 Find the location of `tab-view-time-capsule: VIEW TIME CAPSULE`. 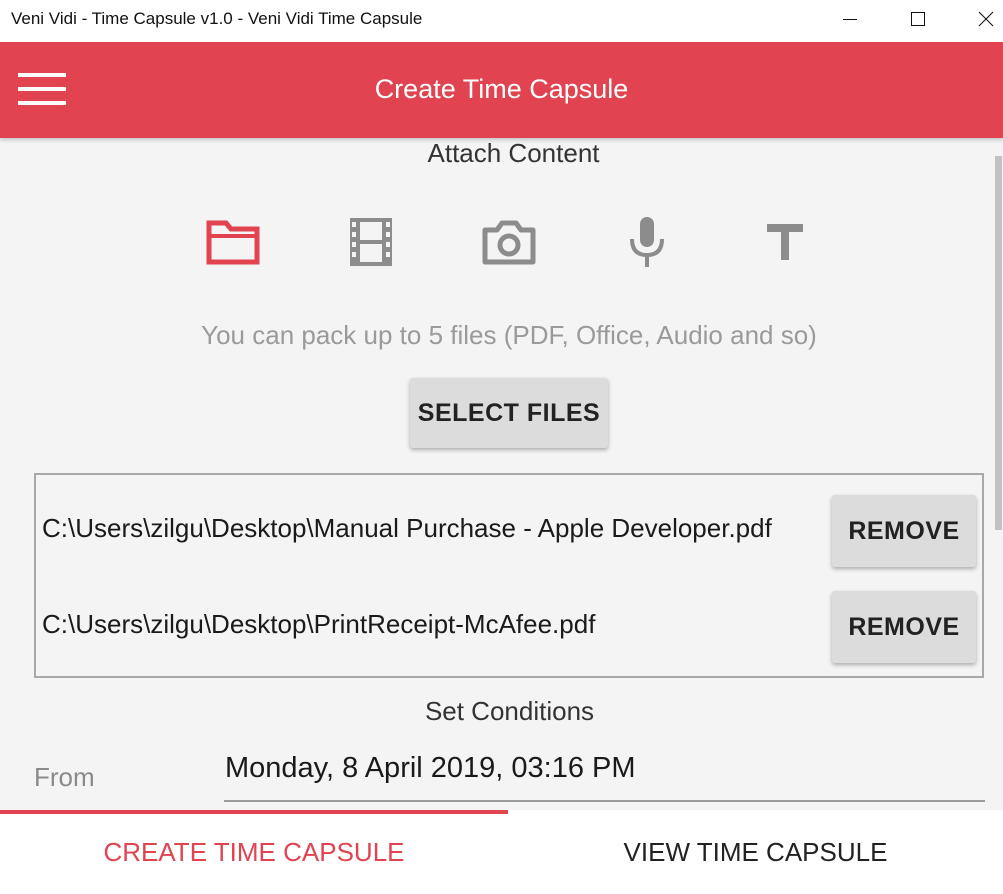

tab-view-time-capsule: VIEW TIME CAPSULE is located at coordinates (755, 852).